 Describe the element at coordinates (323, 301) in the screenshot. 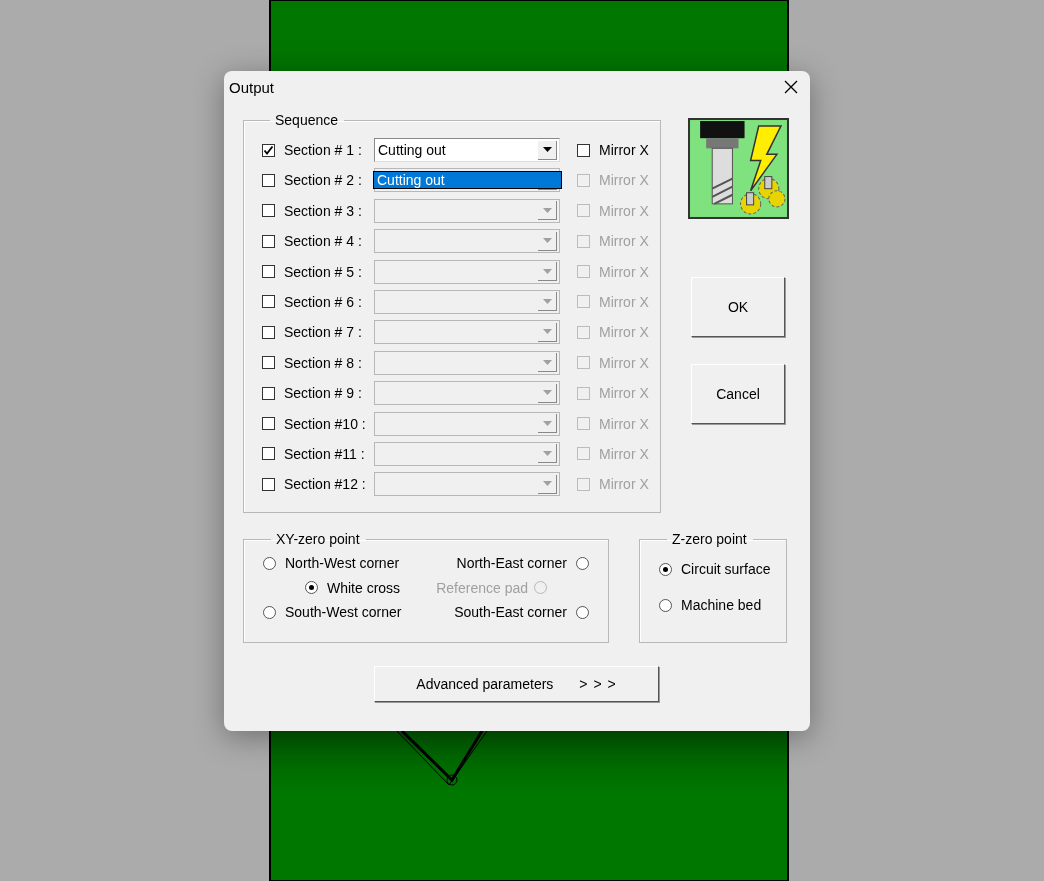

I see `section-label: Section # 6 :` at that location.